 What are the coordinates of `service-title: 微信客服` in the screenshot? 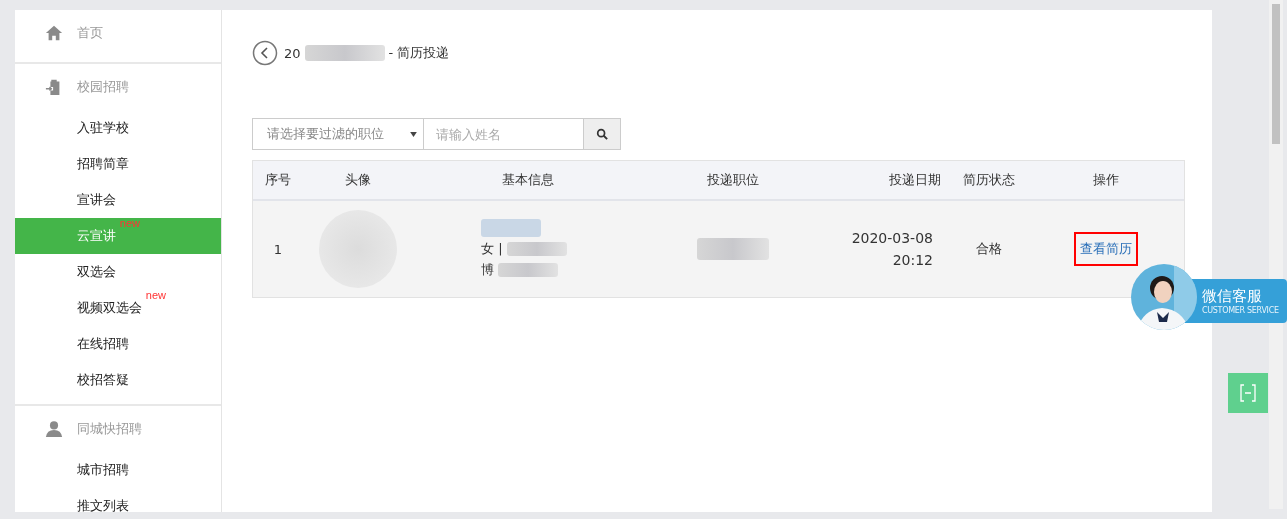 It's located at (1232, 296).